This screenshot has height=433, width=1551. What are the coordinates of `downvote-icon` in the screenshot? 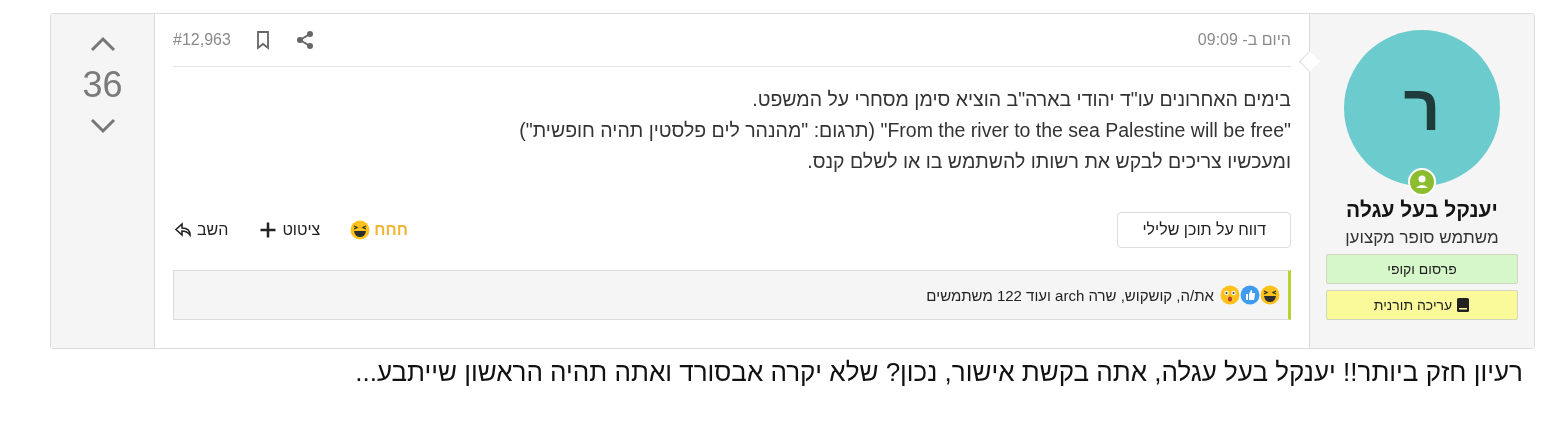 It's located at (102, 126).